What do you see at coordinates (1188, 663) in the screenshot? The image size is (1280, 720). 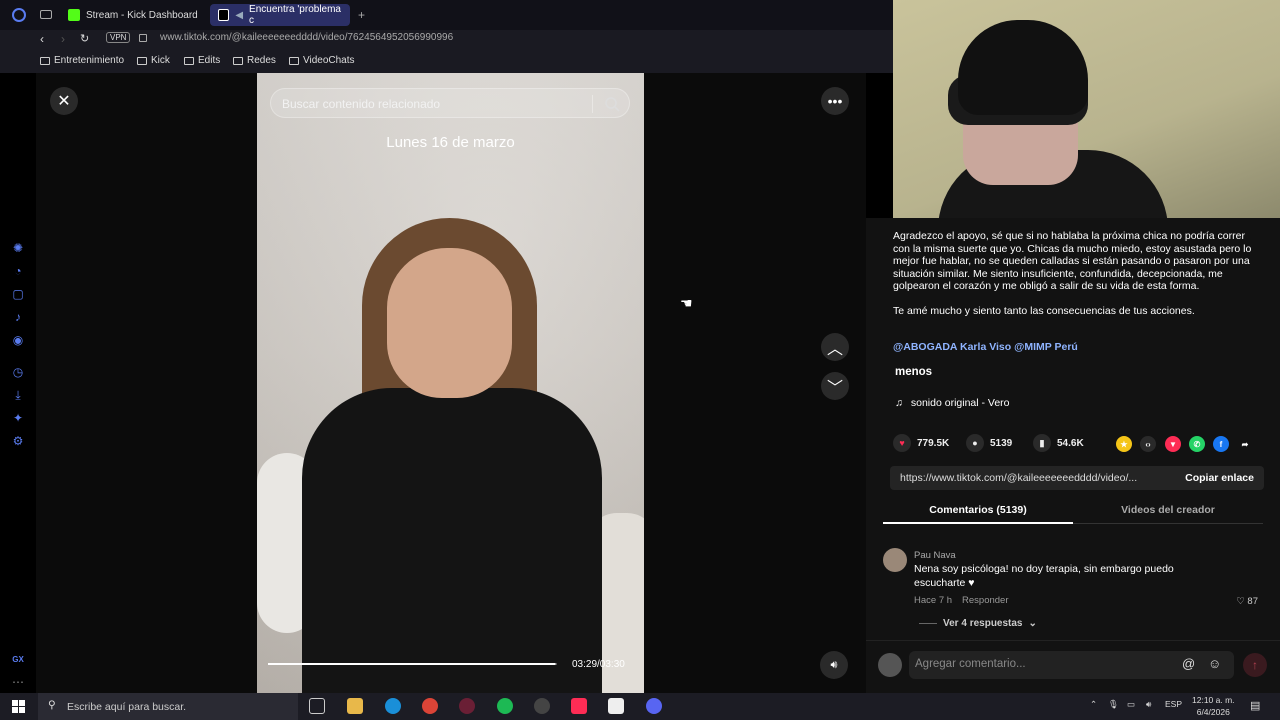 I see `mention-icon: @` at bounding box center [1188, 663].